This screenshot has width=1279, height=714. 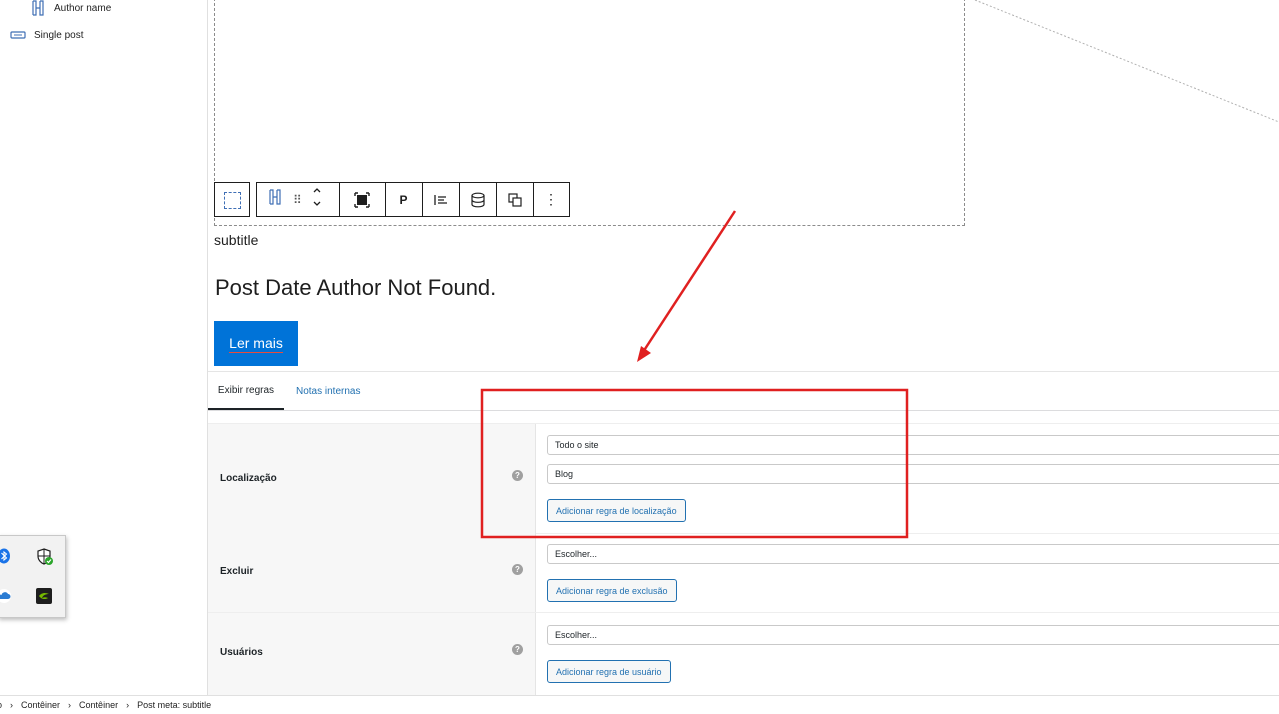 I want to click on security-shield-icon, so click(x=45, y=559).